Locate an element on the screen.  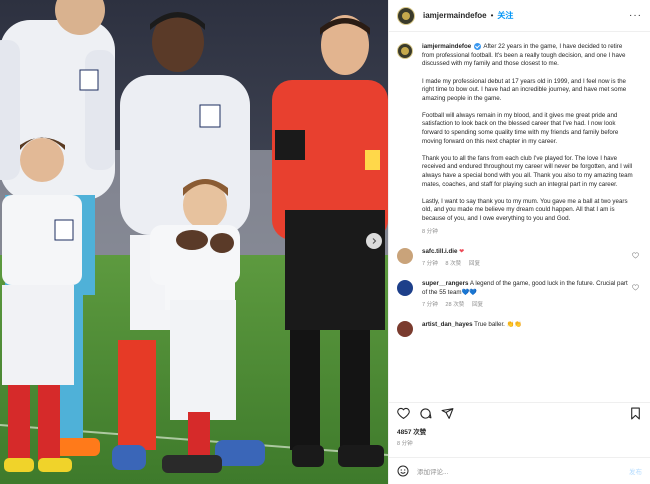
likes-count: 4857 次赞 is located at coordinates (411, 431).